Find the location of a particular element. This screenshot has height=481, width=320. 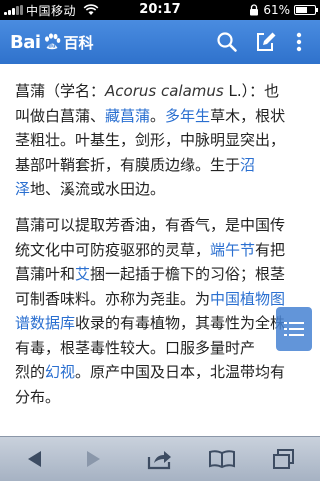

bookmarks-icon is located at coordinates (222, 459).